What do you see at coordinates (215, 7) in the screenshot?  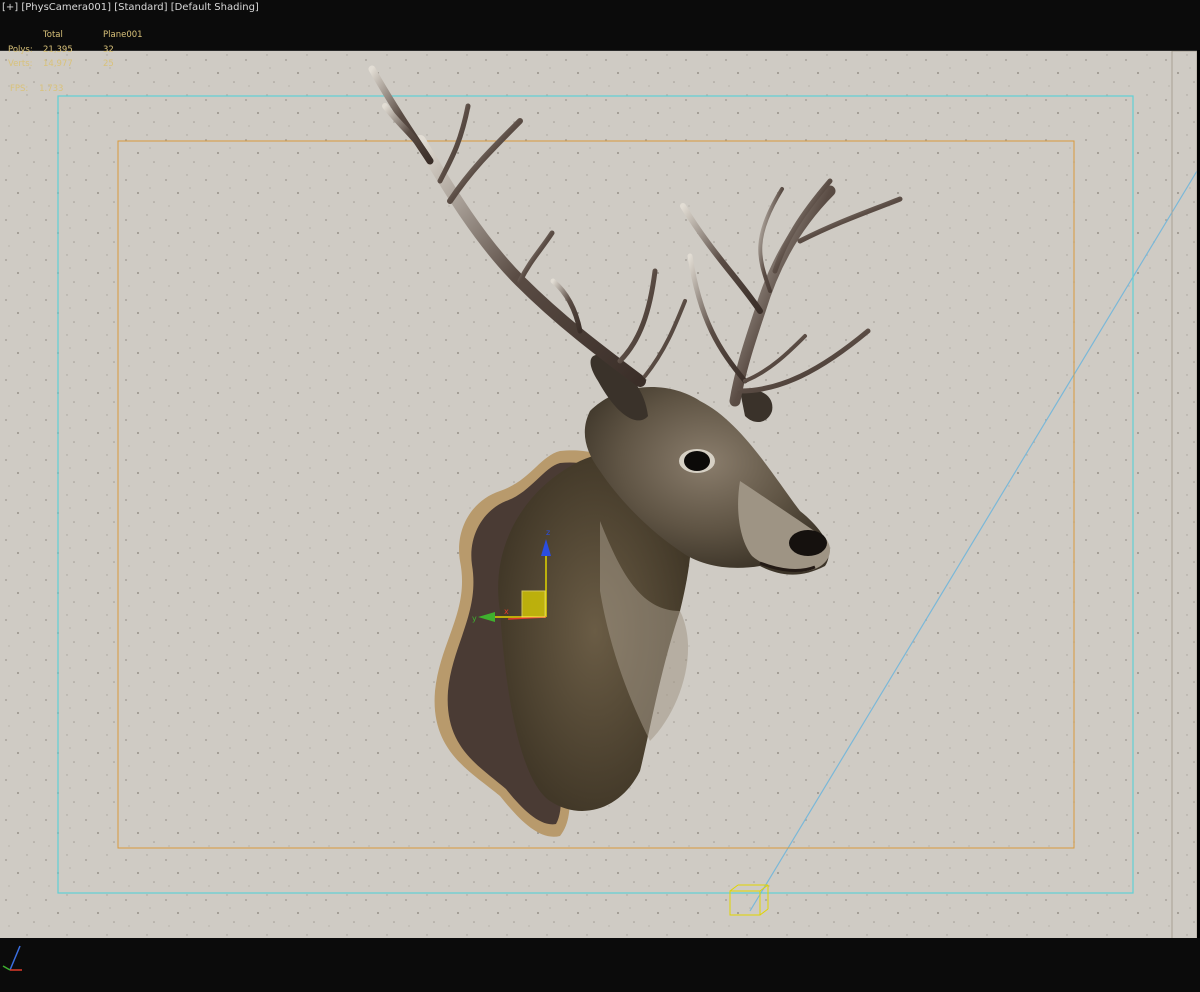 I see `viewport-shading-menu: [Default Shading]` at bounding box center [215, 7].